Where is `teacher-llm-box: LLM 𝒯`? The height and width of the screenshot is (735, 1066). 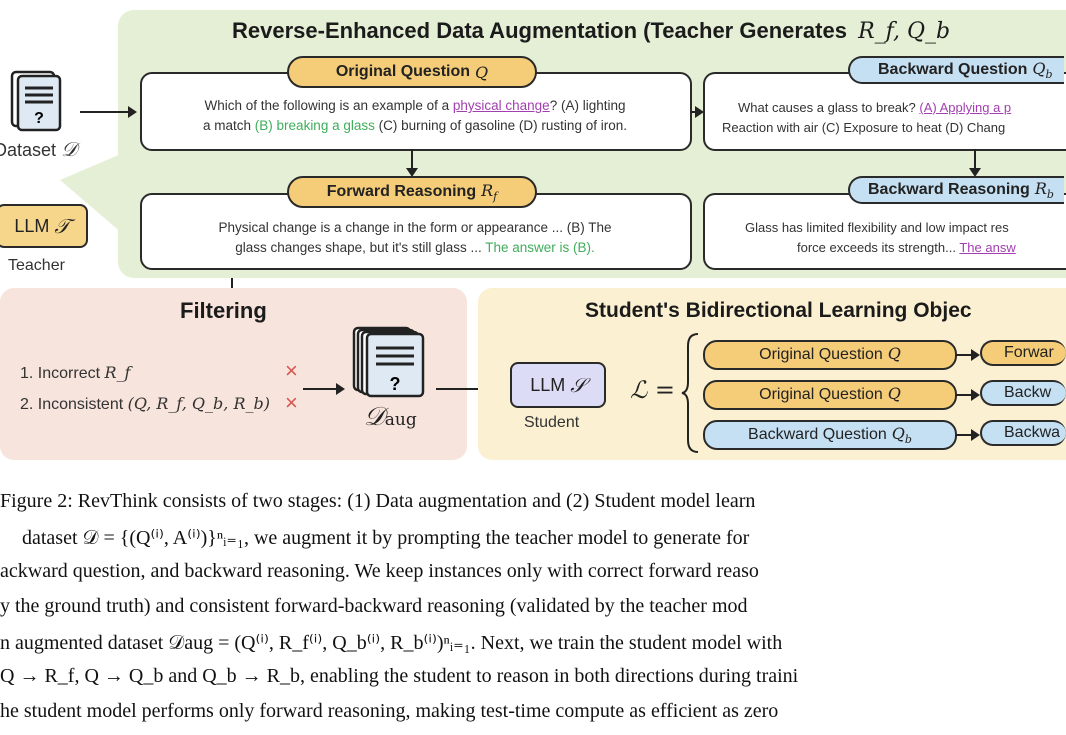 teacher-llm-box: LLM 𝒯 is located at coordinates (44, 226).